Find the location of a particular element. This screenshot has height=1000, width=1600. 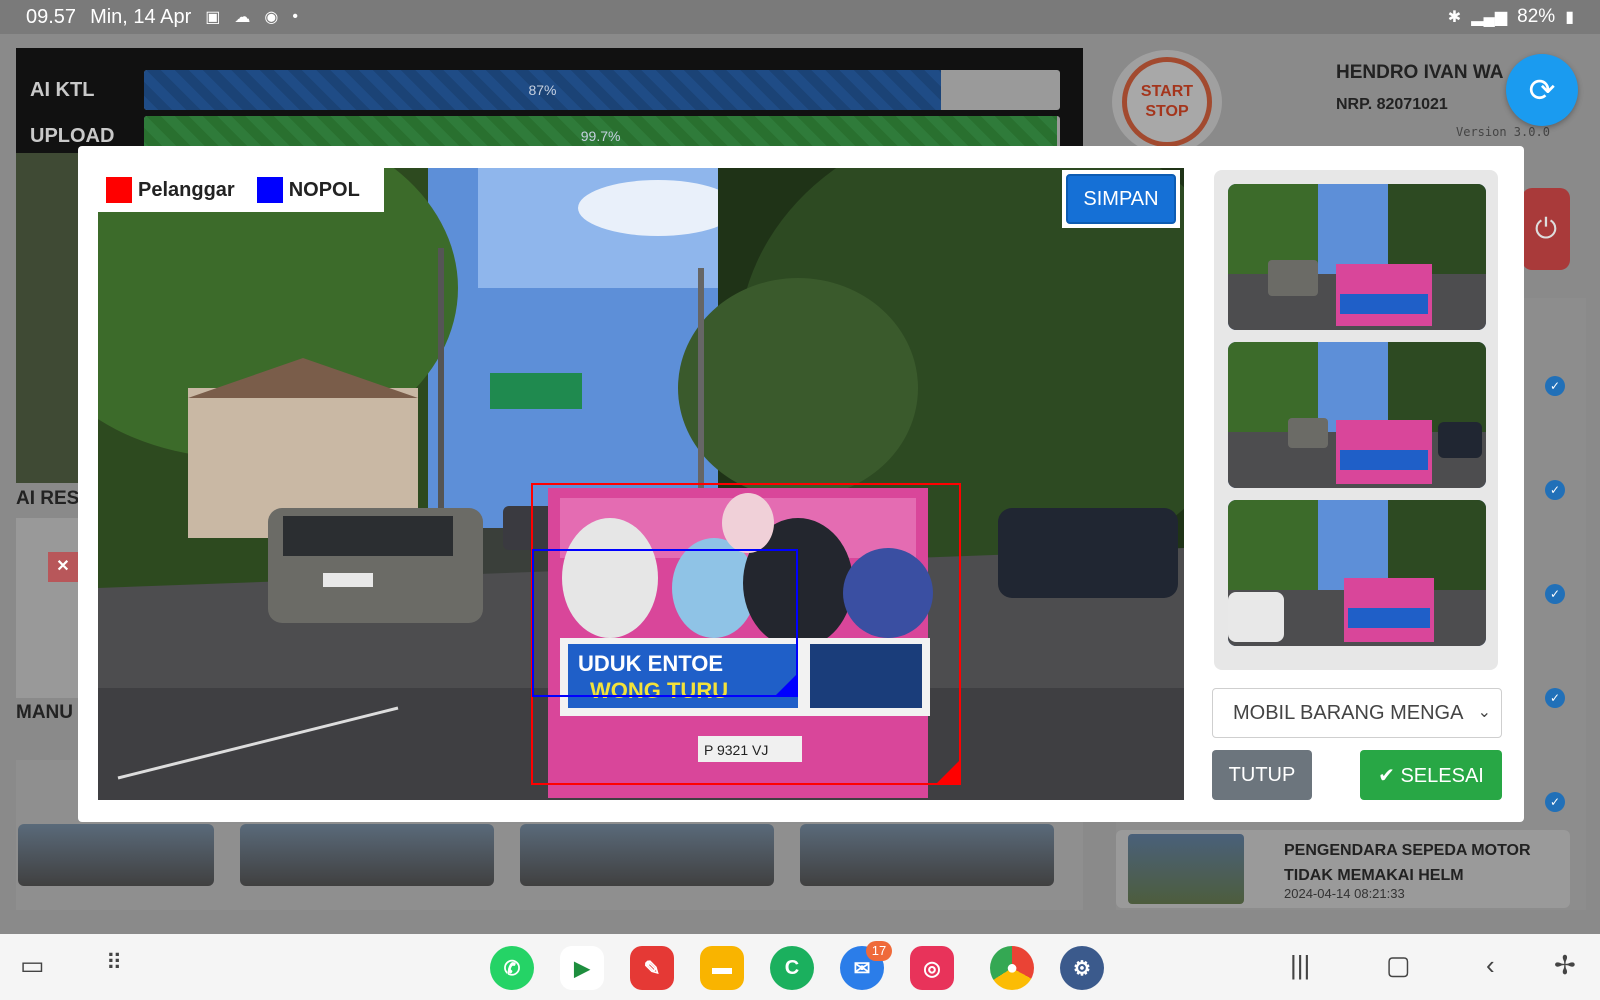

bluetooth-icon: ✱ is located at coordinates (1454, 17).